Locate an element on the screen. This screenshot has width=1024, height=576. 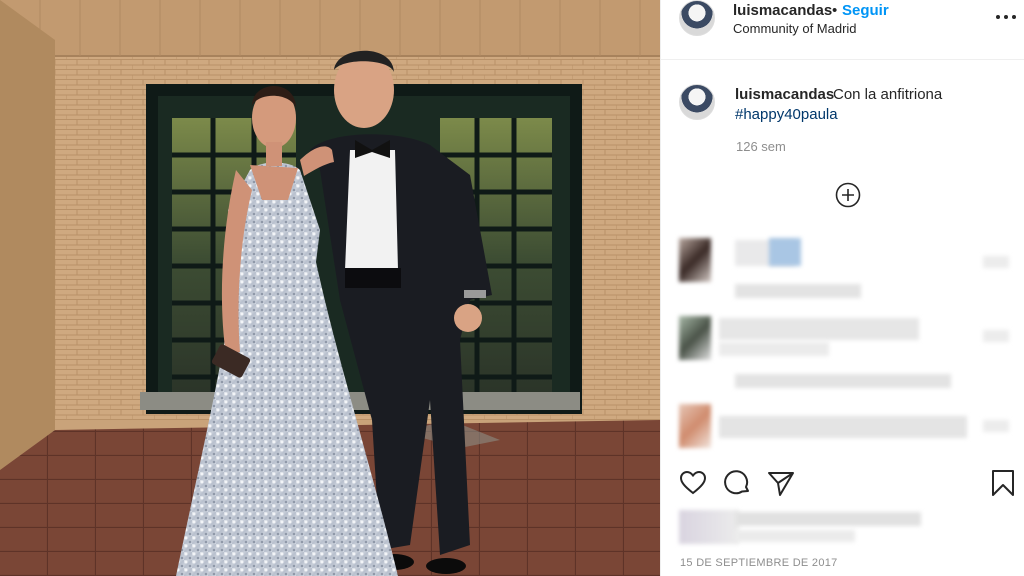
caption-username: luismacandas is located at coordinates (784, 94).